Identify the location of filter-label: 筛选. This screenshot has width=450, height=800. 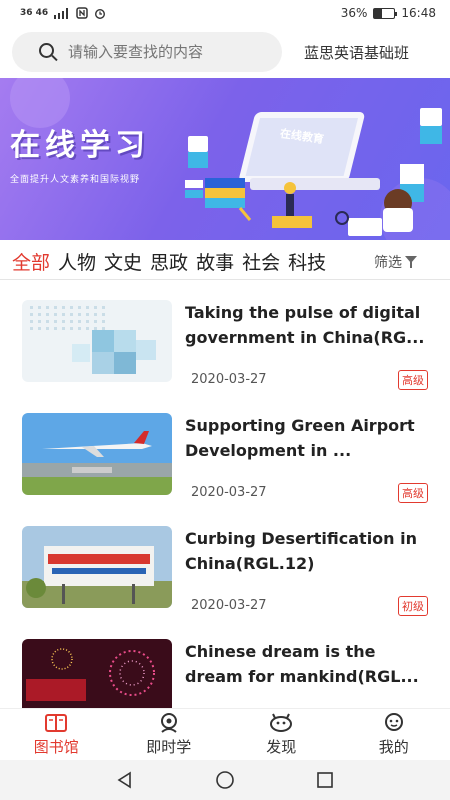
(388, 262).